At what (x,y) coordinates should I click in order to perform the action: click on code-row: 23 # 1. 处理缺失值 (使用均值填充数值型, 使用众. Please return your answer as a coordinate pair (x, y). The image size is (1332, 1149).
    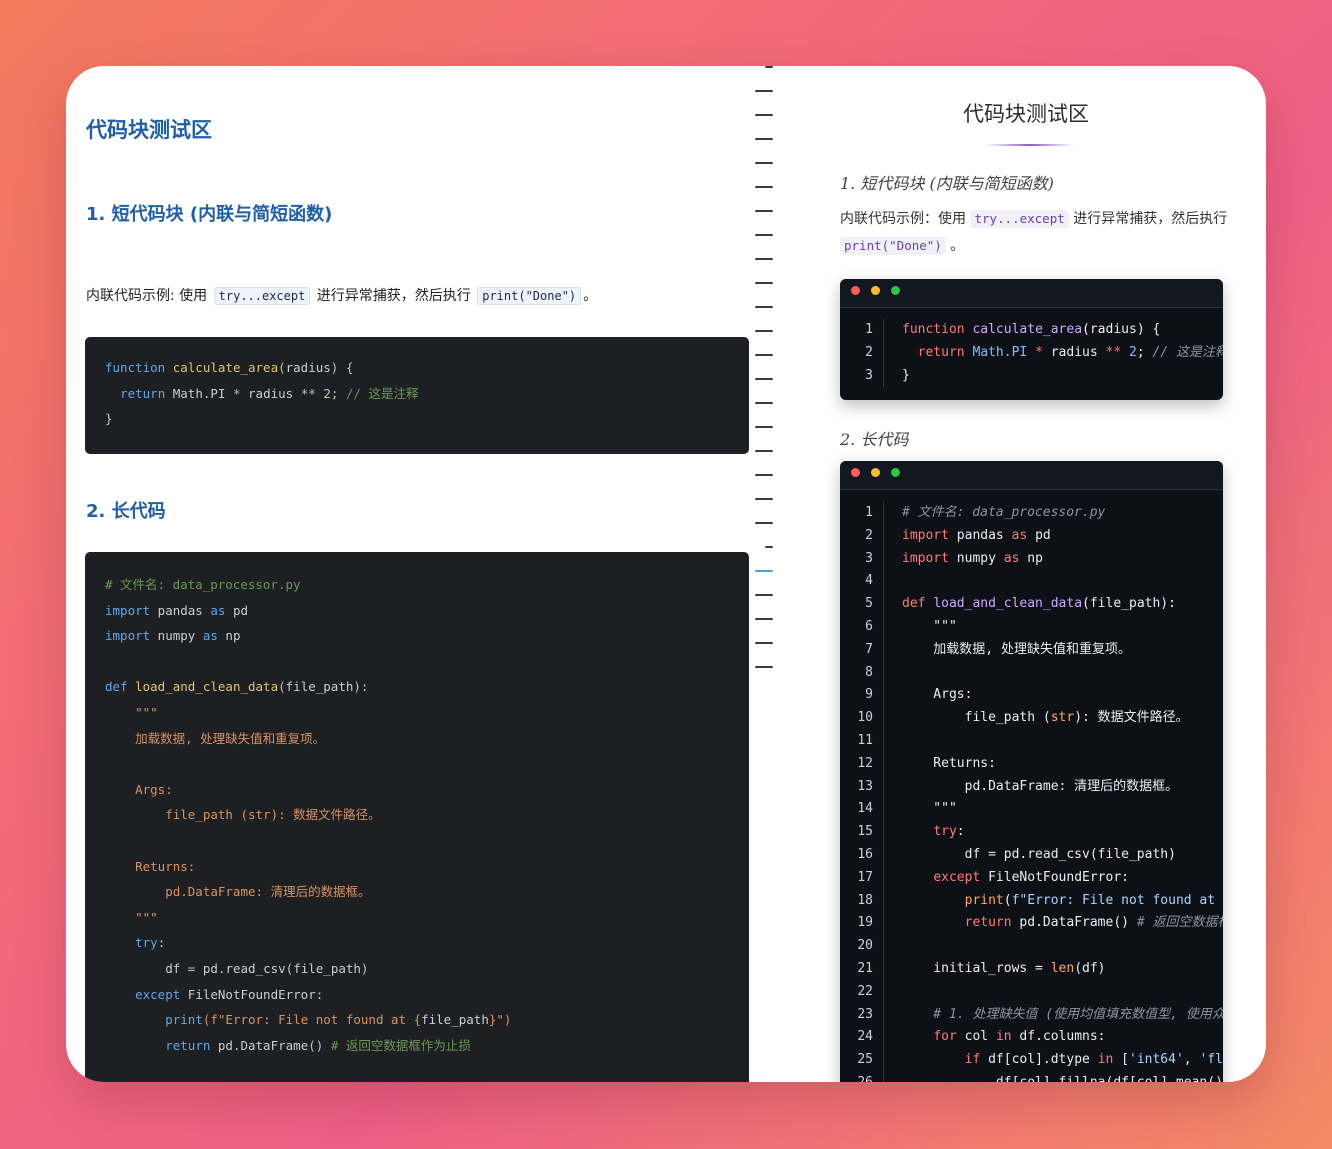
    Looking at the image, I should click on (1031, 1015).